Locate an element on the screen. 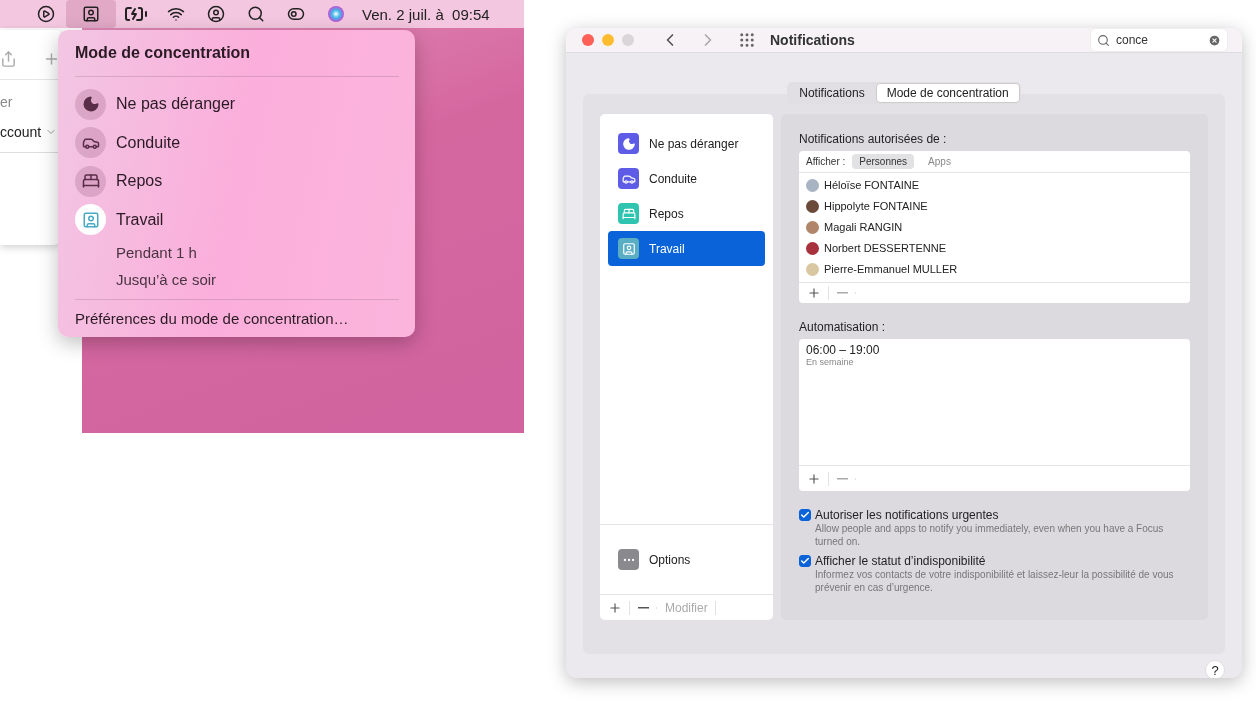 This screenshot has height=708, width=1256. menu-item: Jusqu’à ce soir is located at coordinates (237, 279).